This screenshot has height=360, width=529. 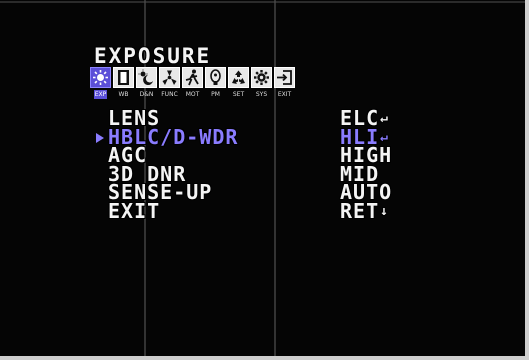 What do you see at coordinates (284, 94) in the screenshot?
I see `icon-caption: EXIT` at bounding box center [284, 94].